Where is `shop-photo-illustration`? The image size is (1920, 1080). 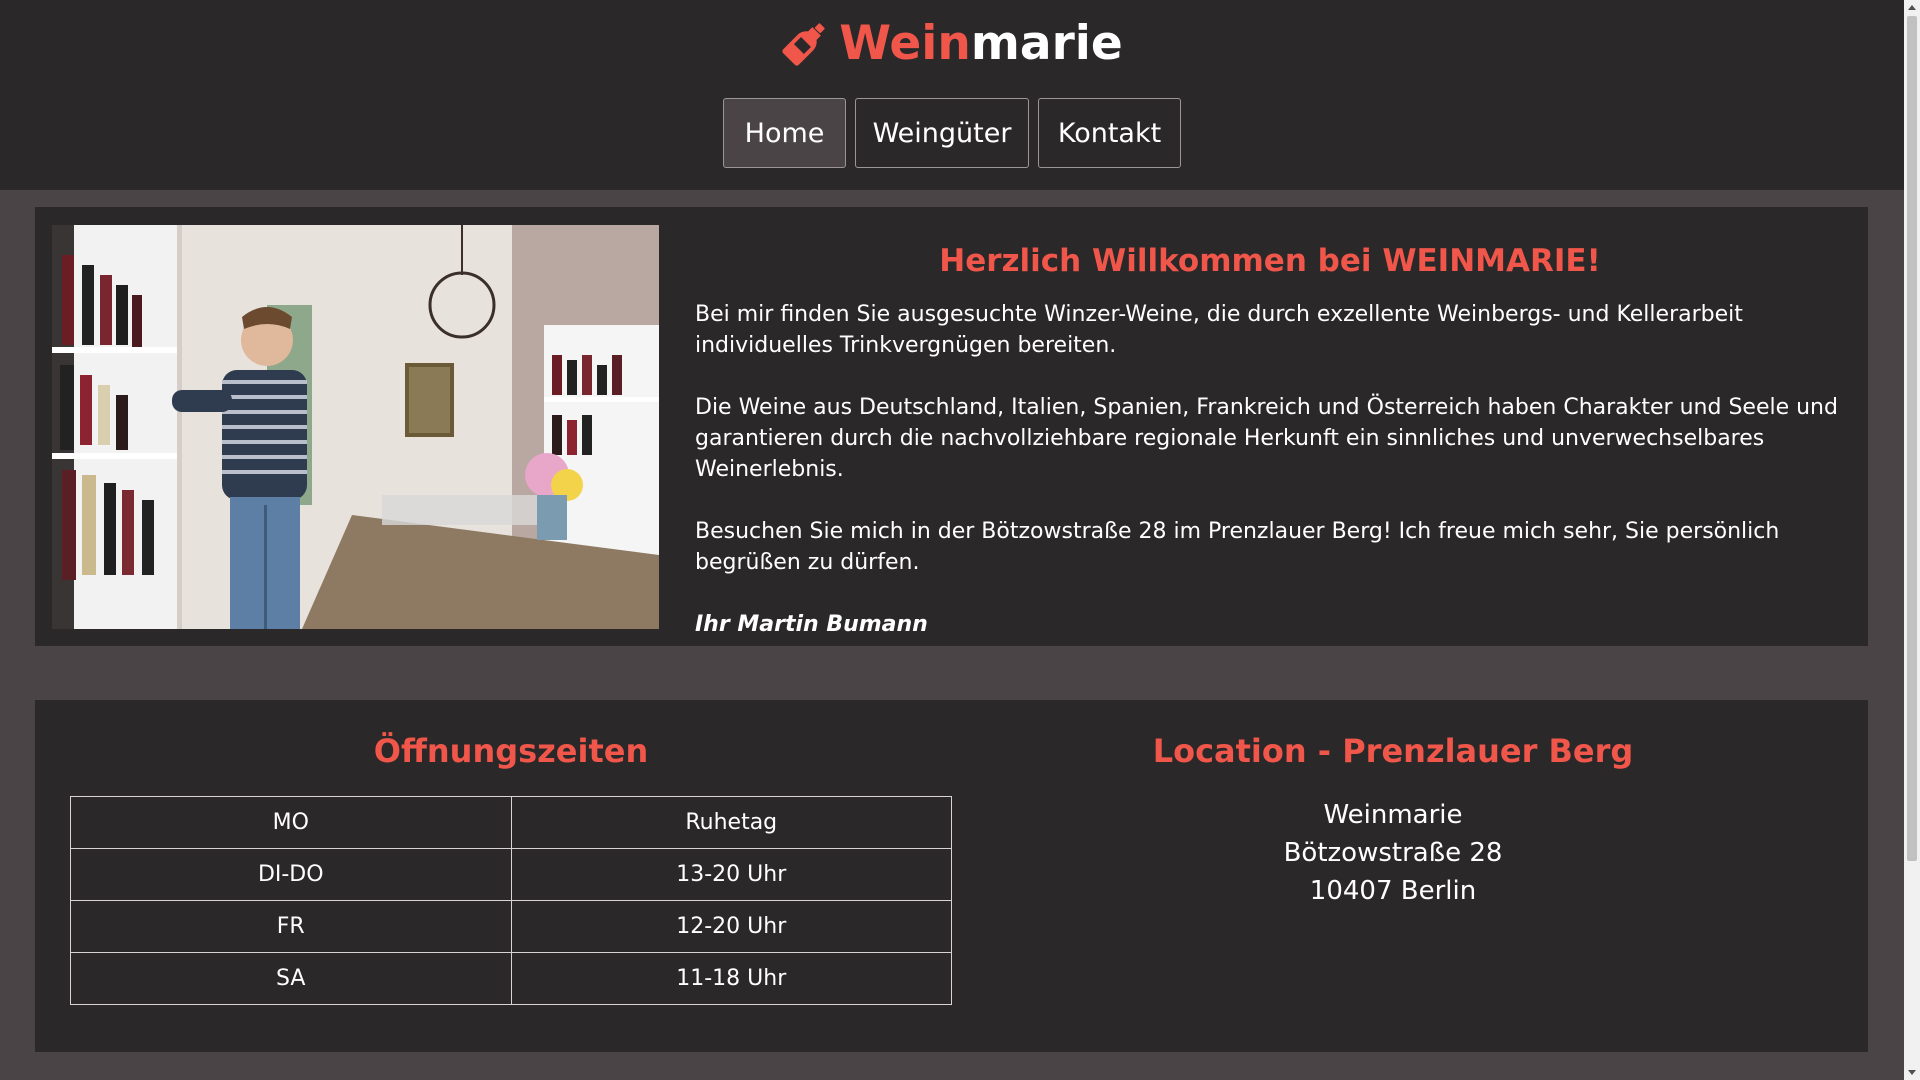
shop-photo-illustration is located at coordinates (355, 427).